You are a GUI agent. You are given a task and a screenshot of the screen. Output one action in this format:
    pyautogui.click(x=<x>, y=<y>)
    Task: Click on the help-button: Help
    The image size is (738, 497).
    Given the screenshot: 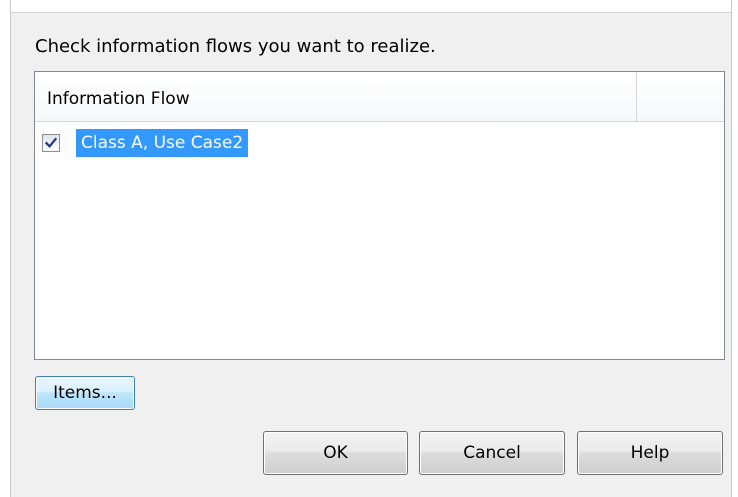 What is the action you would take?
    pyautogui.click(x=650, y=453)
    